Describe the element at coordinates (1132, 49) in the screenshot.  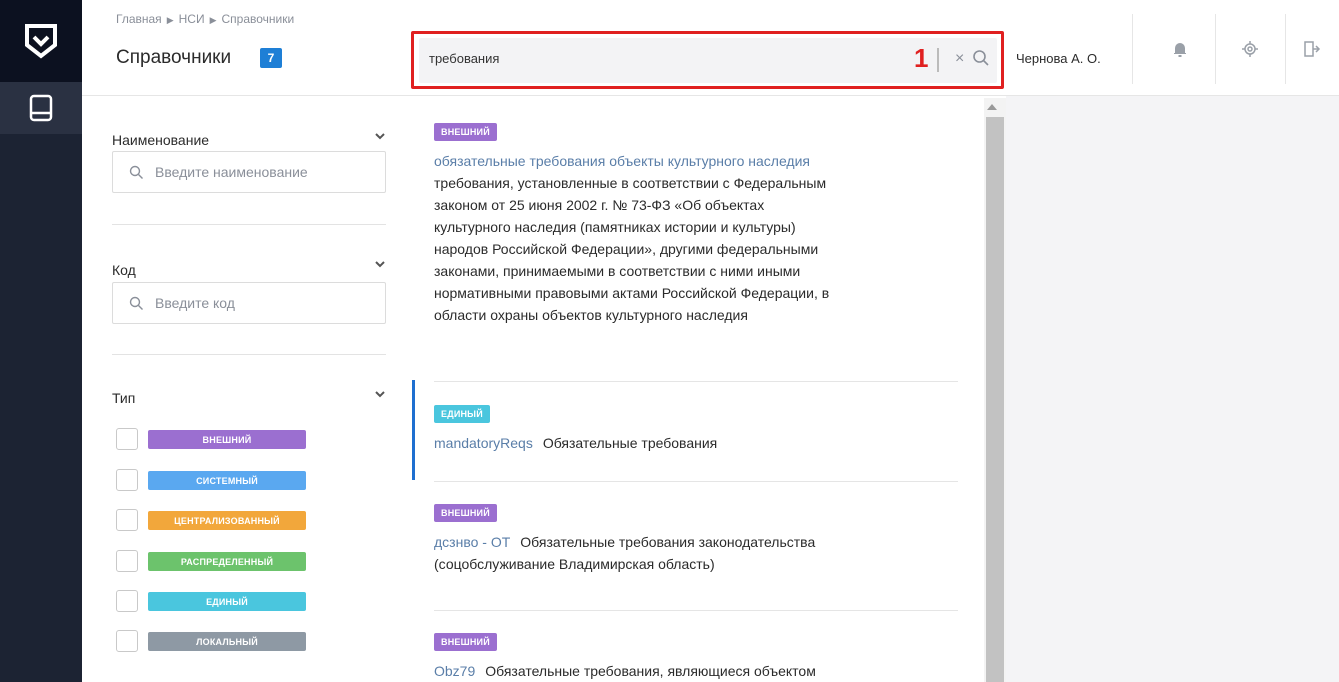
I see `header-divider` at that location.